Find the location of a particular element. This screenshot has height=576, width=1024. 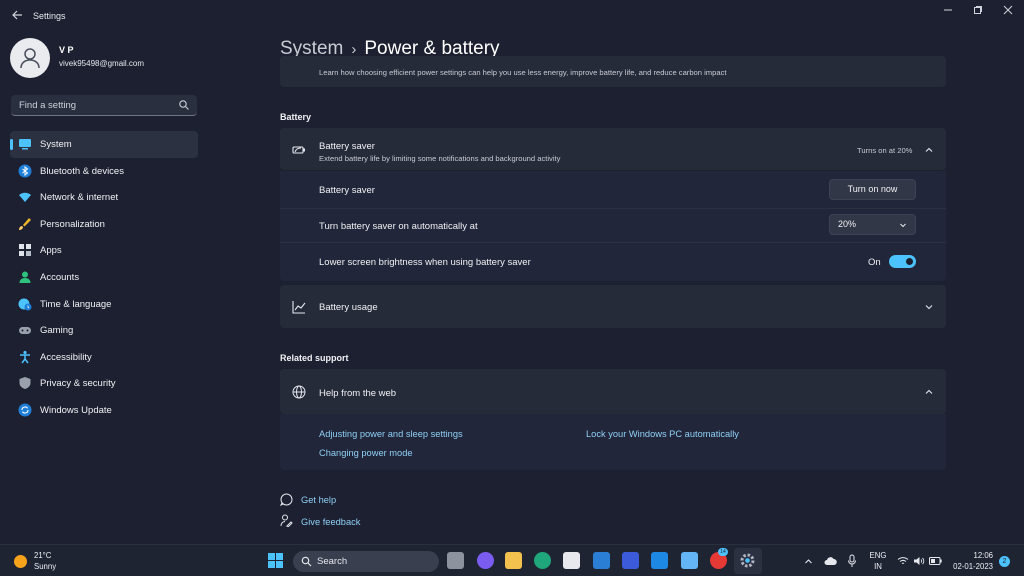

close-icon is located at coordinates (1008, 11).